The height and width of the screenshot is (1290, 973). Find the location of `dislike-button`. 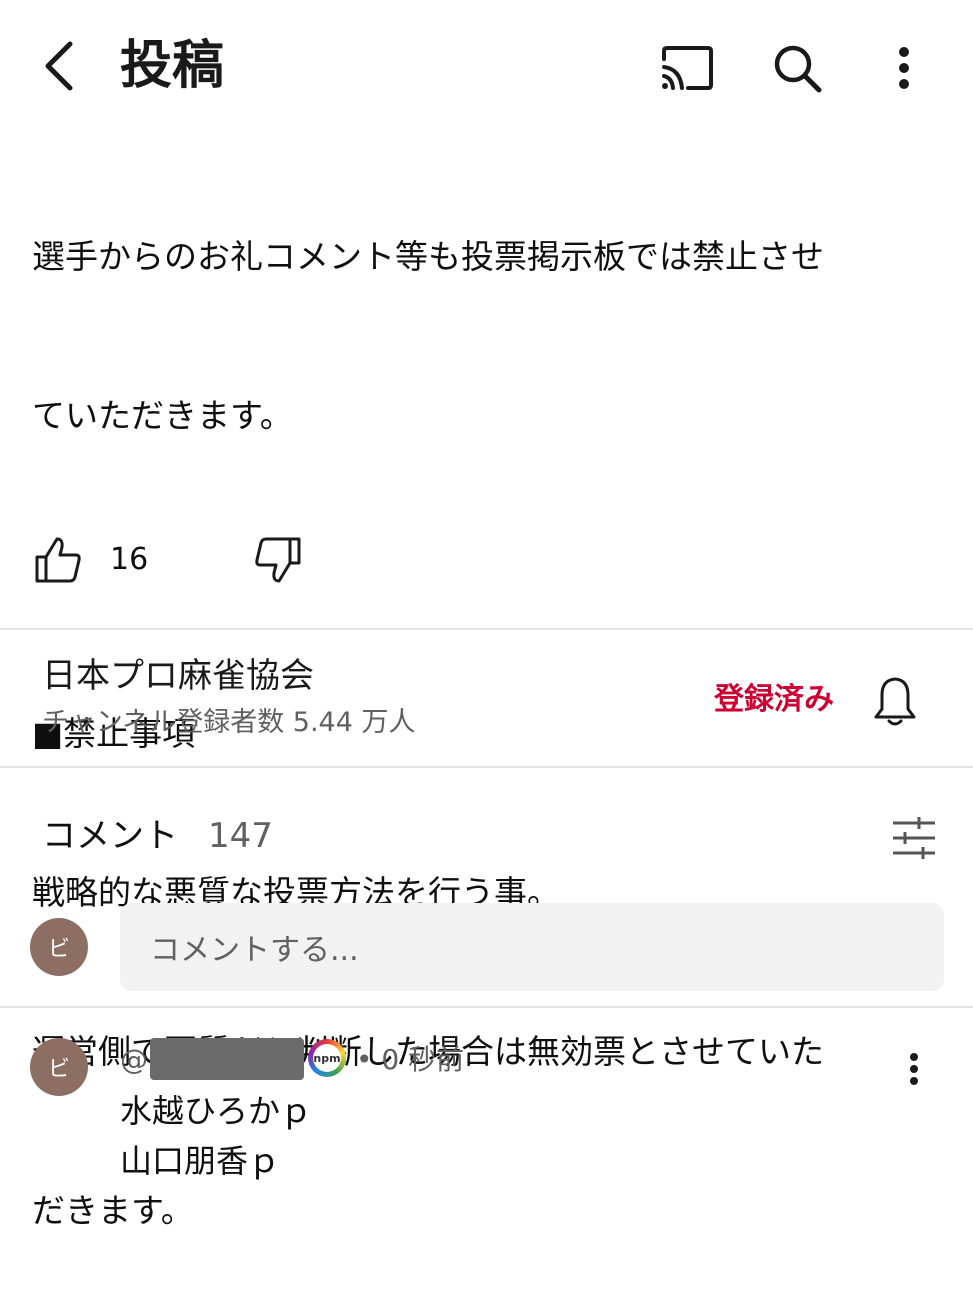

dislike-button is located at coordinates (278, 560).